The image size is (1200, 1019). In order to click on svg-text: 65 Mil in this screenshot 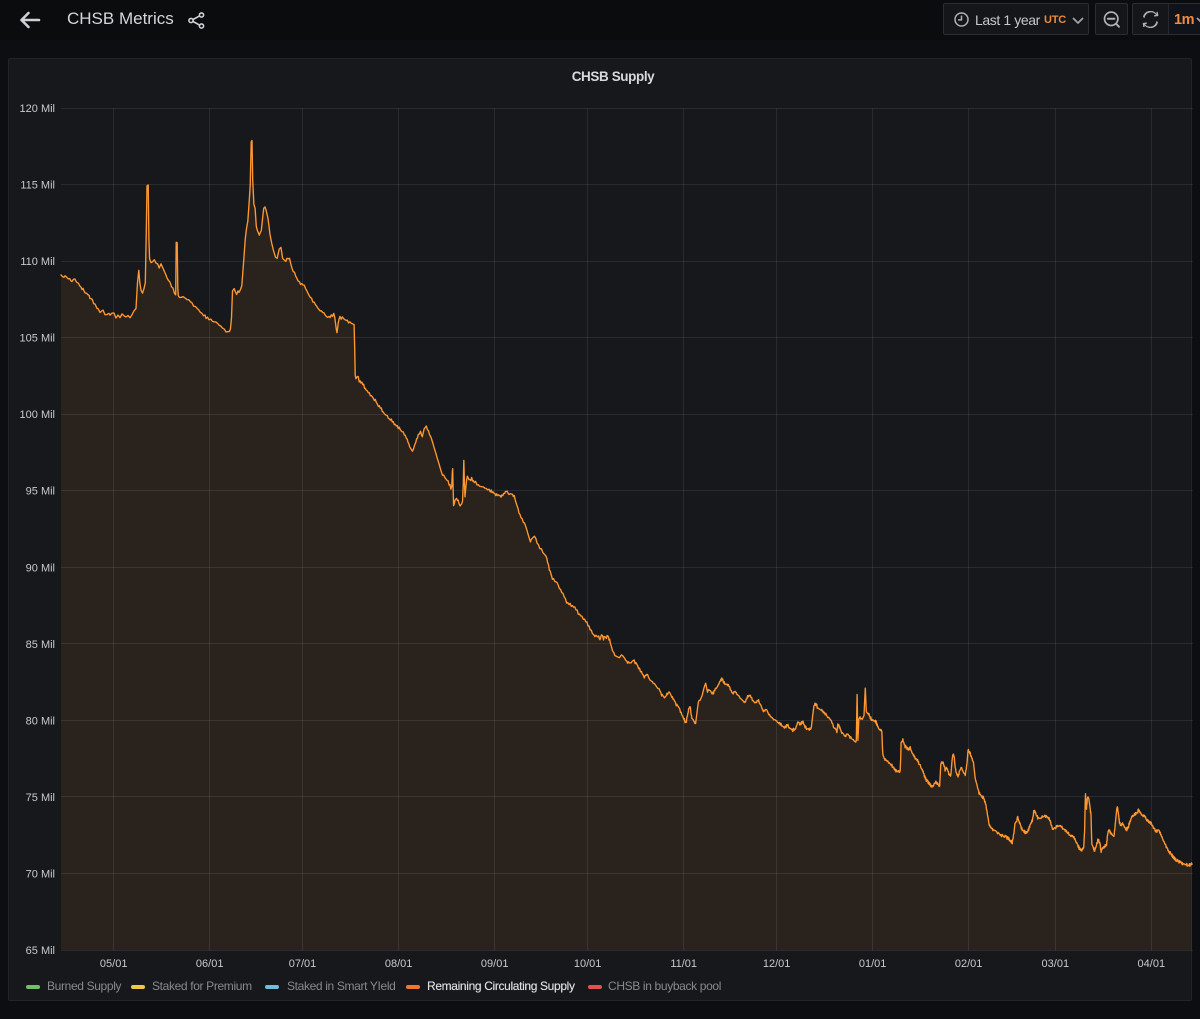, I will do `click(40, 951)`.